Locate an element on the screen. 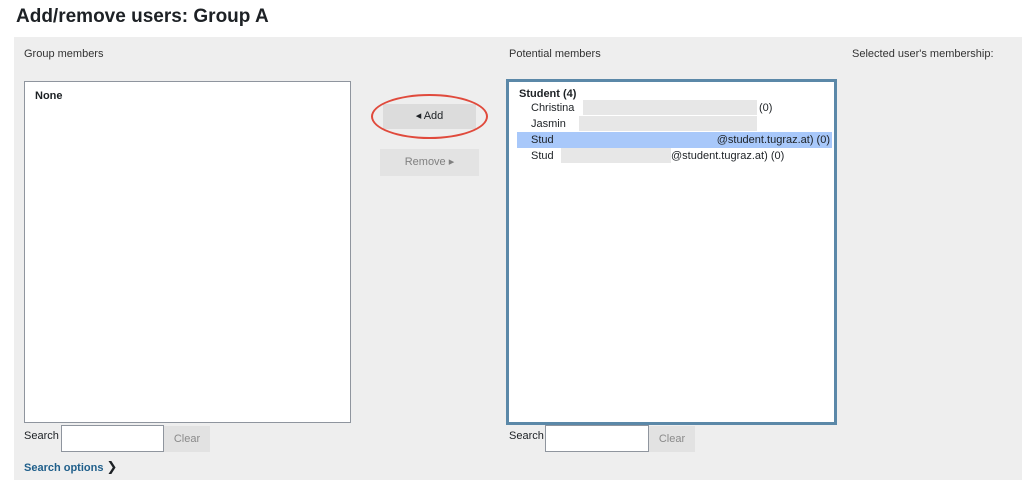  potential-members-label: Potential members is located at coordinates (555, 54).